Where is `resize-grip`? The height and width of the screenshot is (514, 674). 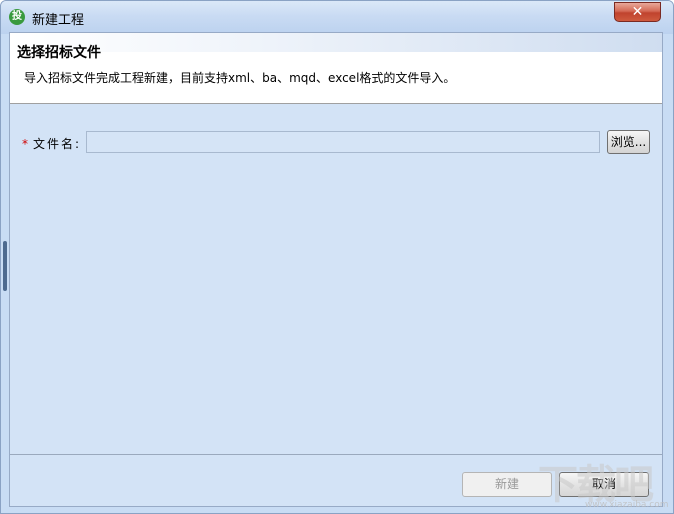
resize-grip is located at coordinates (5, 266).